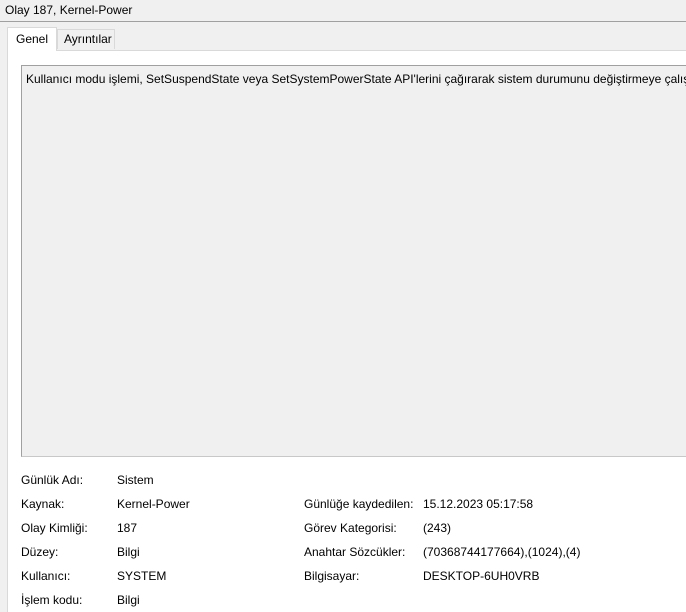  What do you see at coordinates (141, 576) in the screenshot?
I see `user-value: SYSTEM` at bounding box center [141, 576].